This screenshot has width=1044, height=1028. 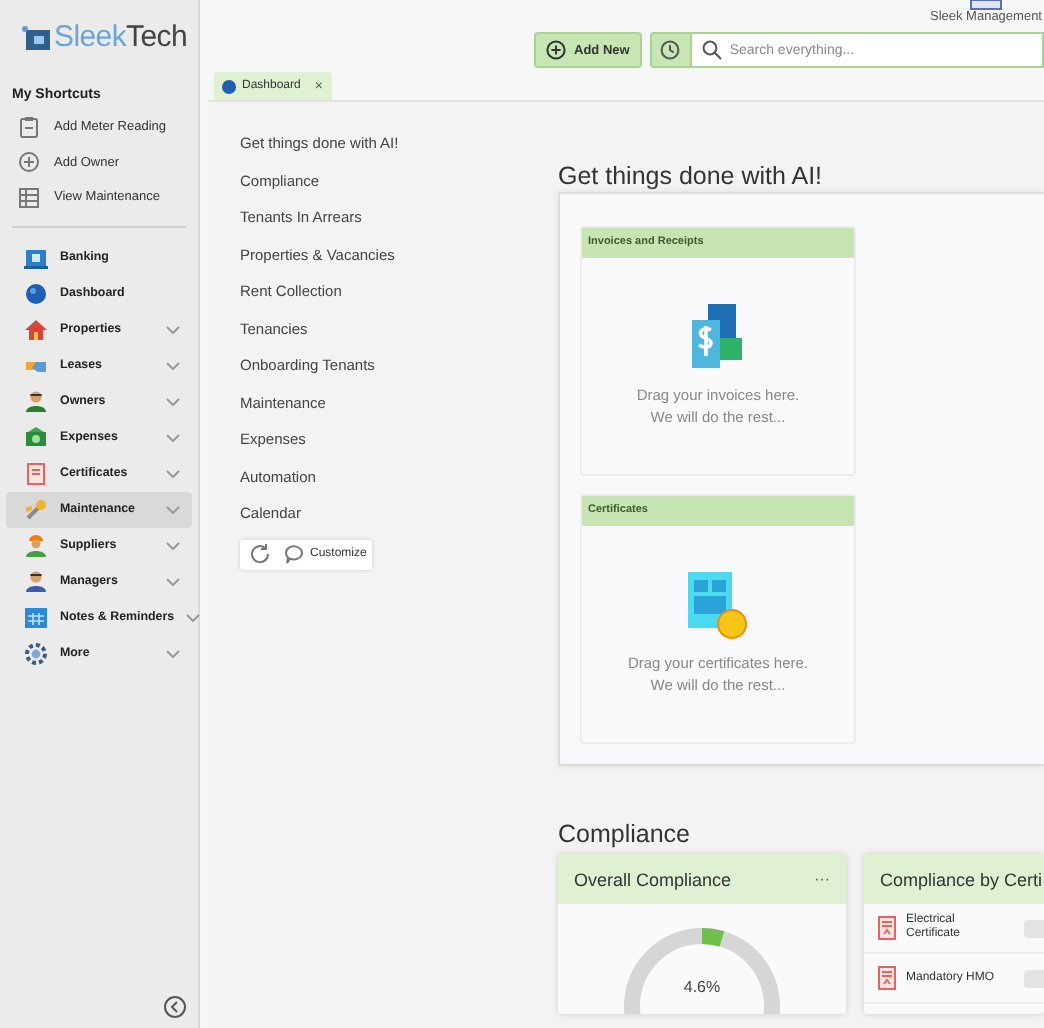 What do you see at coordinates (36, 329) in the screenshot?
I see `house-icon` at bounding box center [36, 329].